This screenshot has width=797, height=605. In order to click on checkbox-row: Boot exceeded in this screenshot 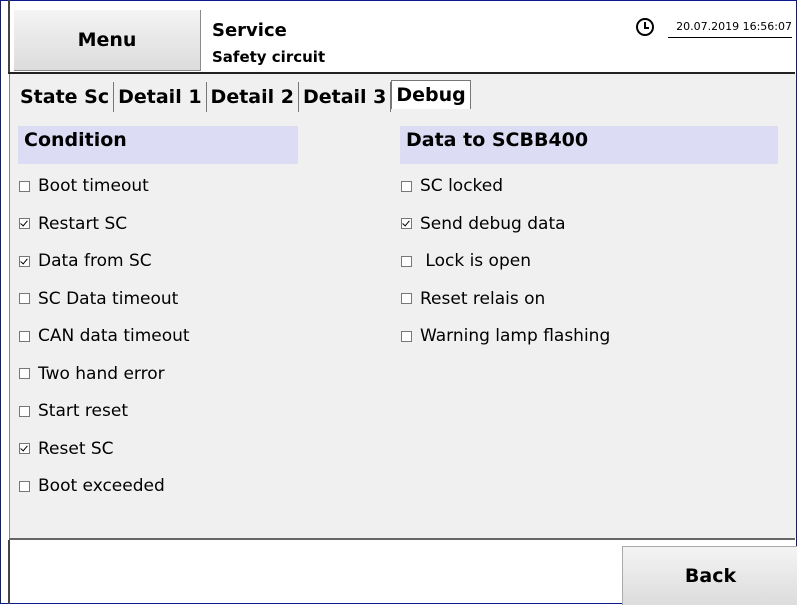, I will do `click(92, 486)`.